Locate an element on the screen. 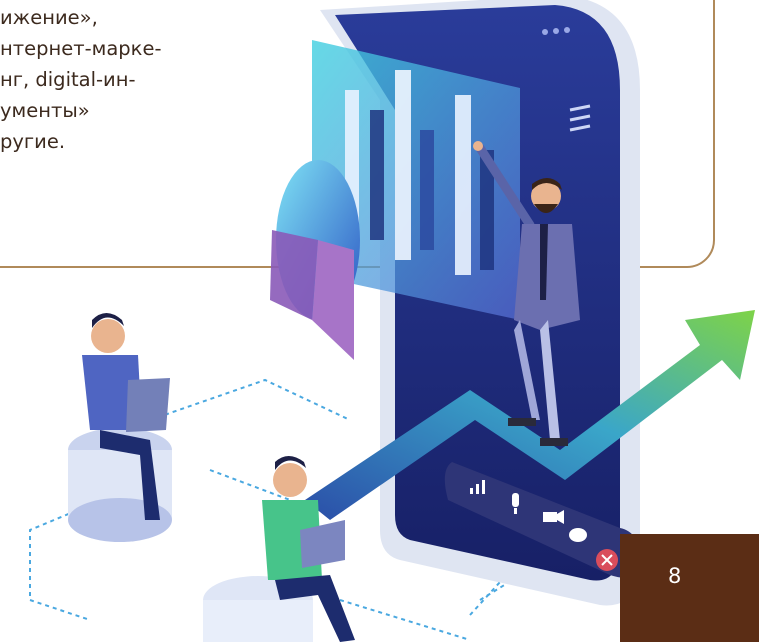 This screenshot has height=642, width=759. person-with-laptop-left is located at coordinates (120, 427).